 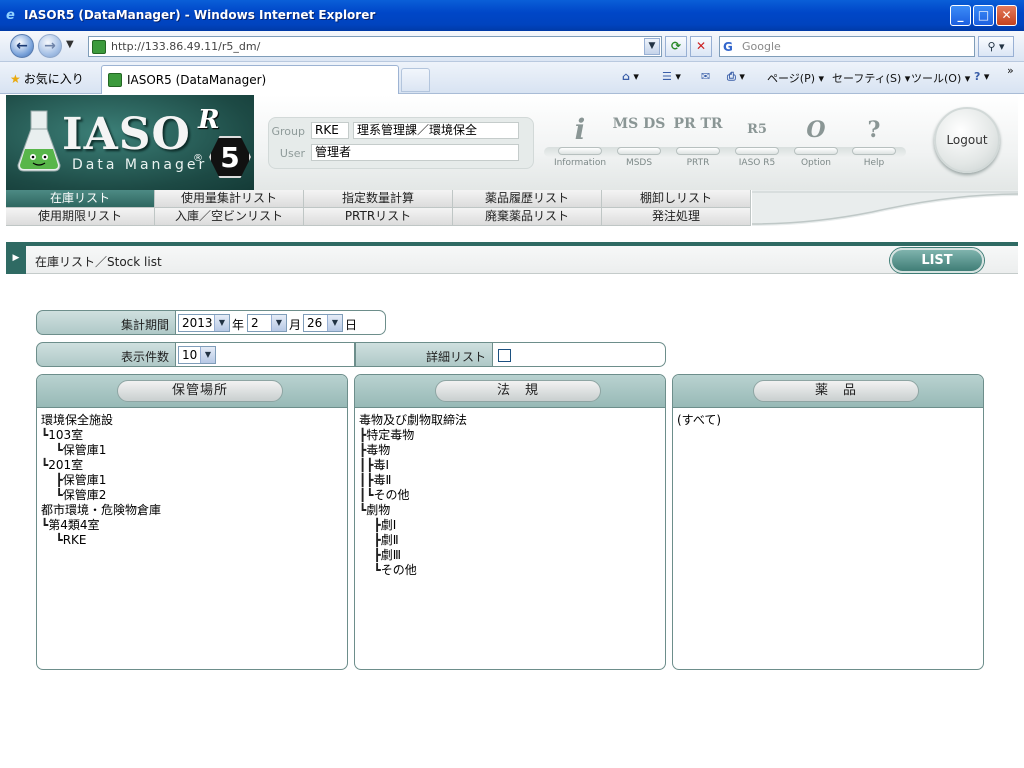 I want to click on tree-item-label: 201室, so click(x=65, y=465).